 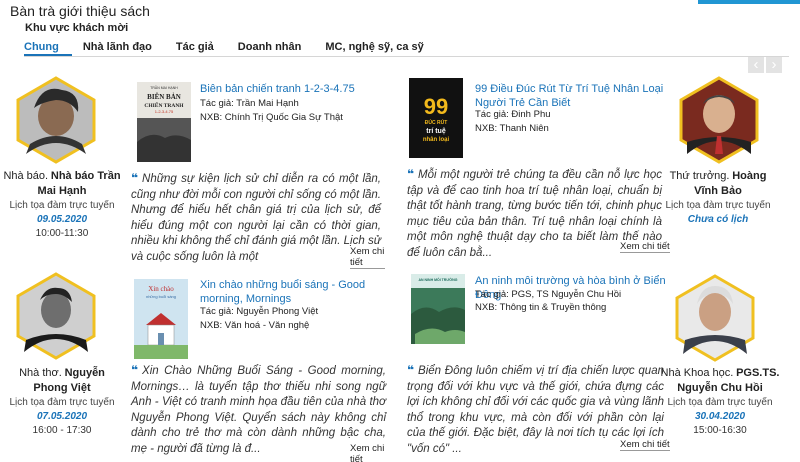 I want to click on schedule-date: 09.05.2020, so click(x=62, y=219).